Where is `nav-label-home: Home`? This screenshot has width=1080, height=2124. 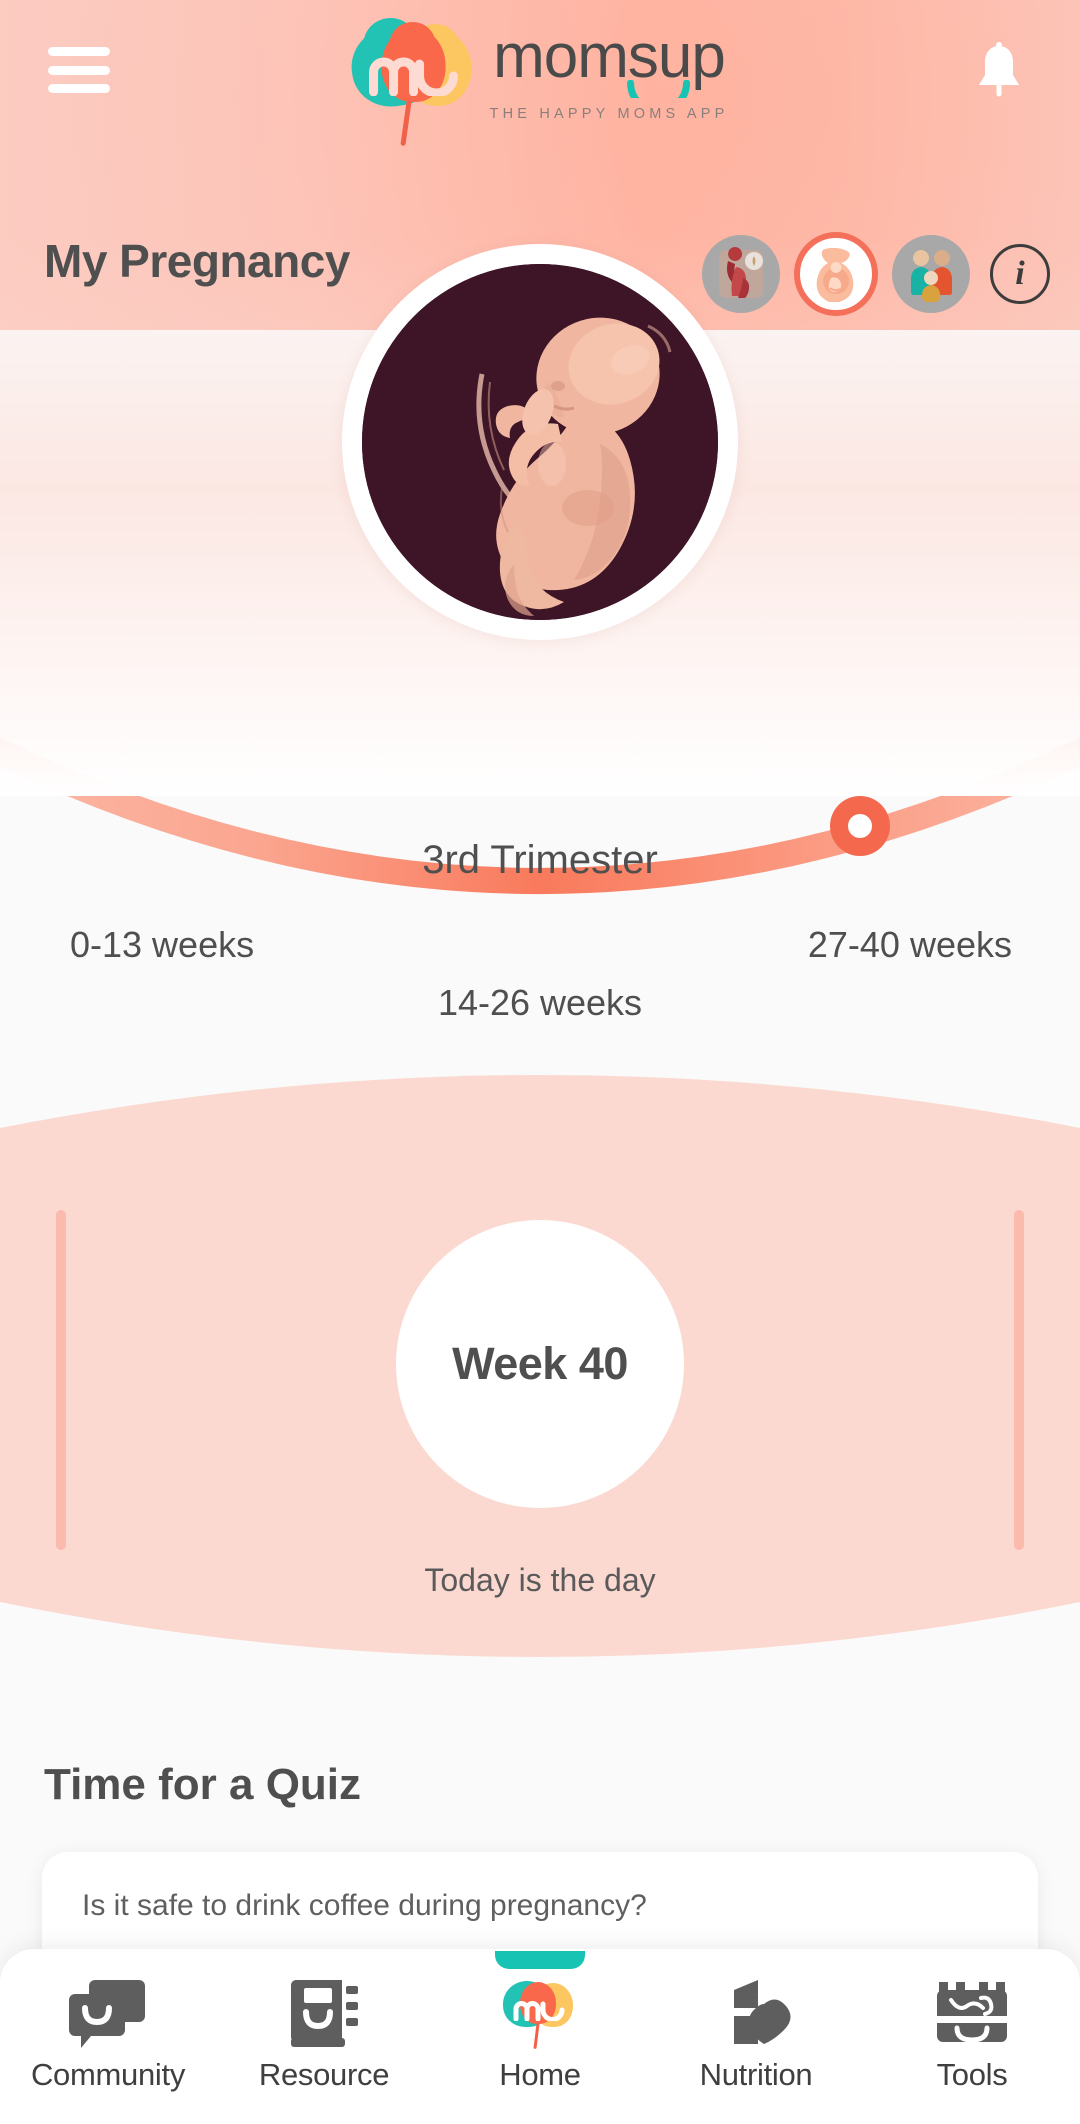
nav-label-home: Home is located at coordinates (540, 2074).